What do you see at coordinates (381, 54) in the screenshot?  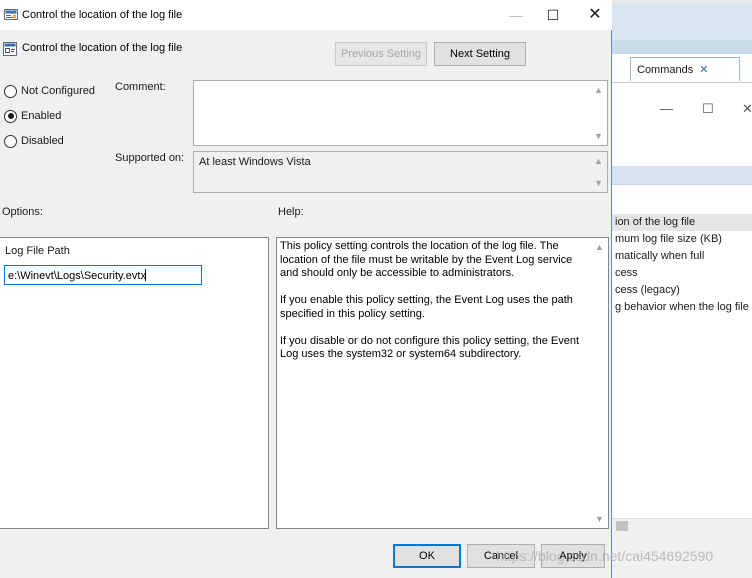 I see `previous-setting-button: Previous Setting` at bounding box center [381, 54].